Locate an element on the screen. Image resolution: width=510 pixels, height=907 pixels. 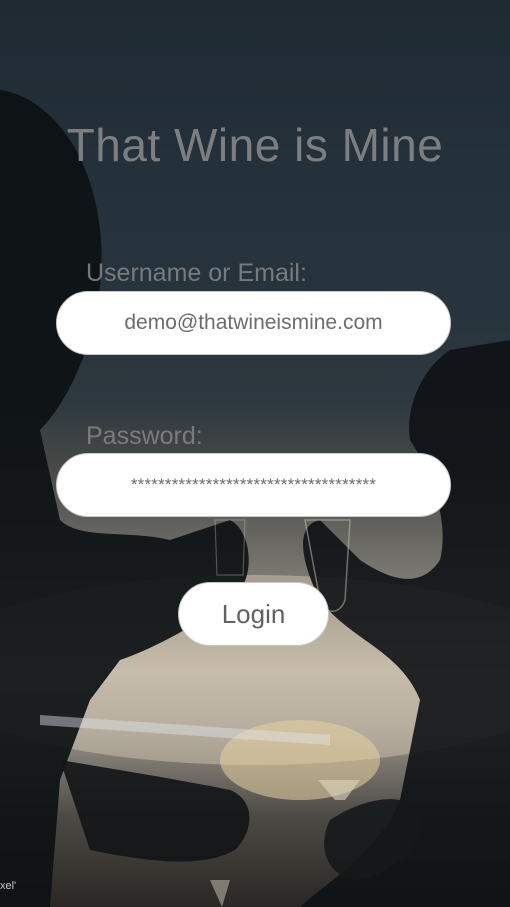
password-field: ************************************ is located at coordinates (253, 485).